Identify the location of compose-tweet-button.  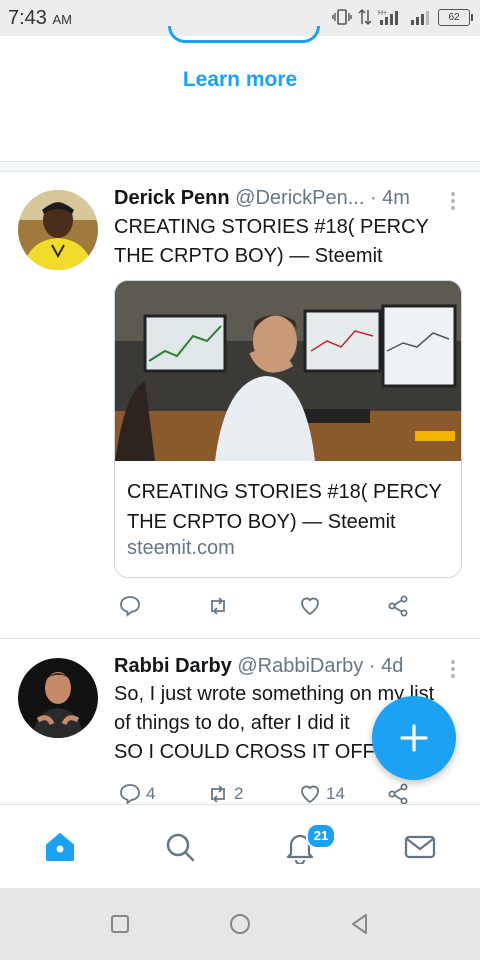
(414, 738).